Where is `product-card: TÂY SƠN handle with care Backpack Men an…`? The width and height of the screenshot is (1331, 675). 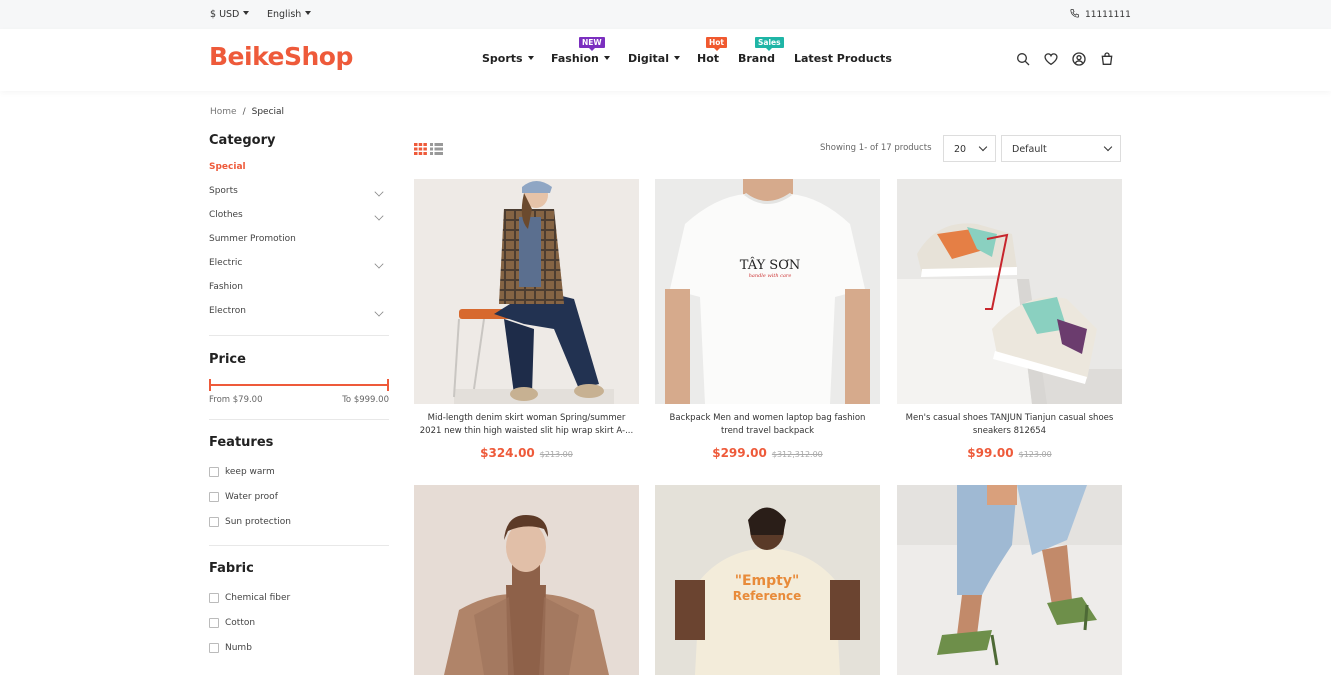 product-card: TÂY SƠN handle with care Backpack Men an… is located at coordinates (767, 319).